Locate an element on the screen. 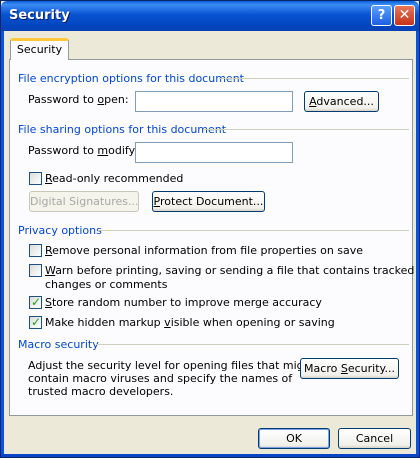 Image resolution: width=420 pixels, height=458 pixels. encryption-divider is located at coordinates (314, 78).